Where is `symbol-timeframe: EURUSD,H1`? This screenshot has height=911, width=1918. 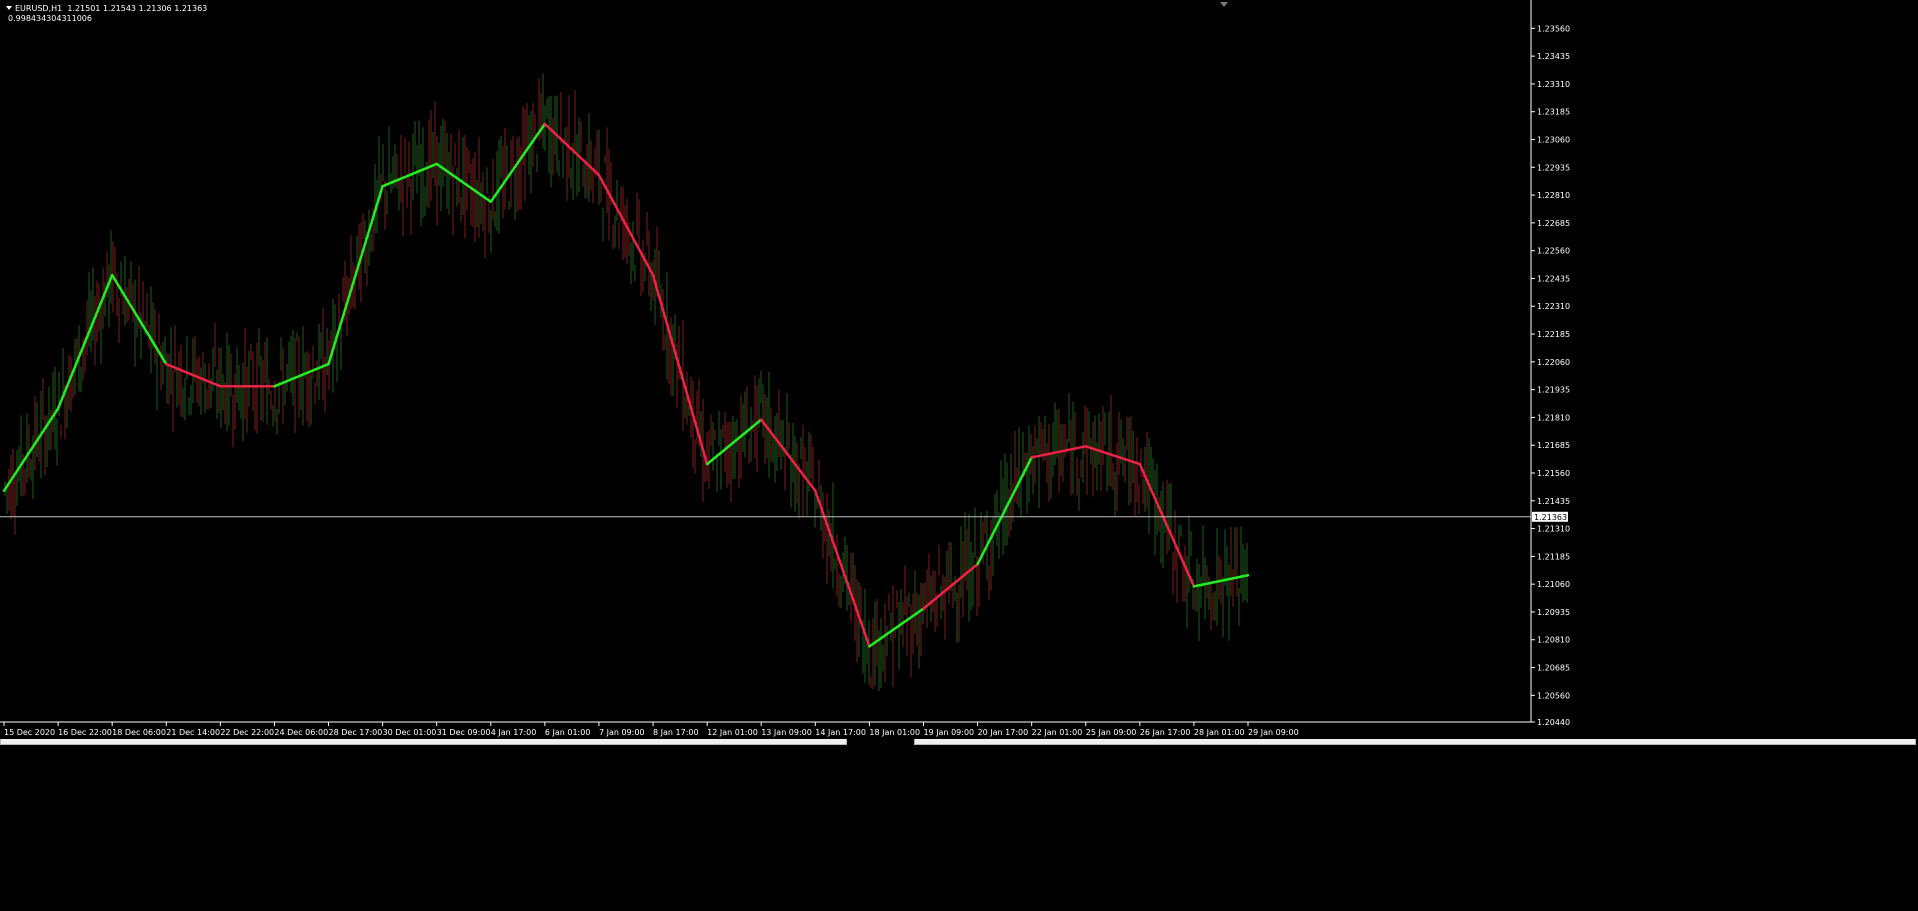
symbol-timeframe: EURUSD,H1 is located at coordinates (39, 8).